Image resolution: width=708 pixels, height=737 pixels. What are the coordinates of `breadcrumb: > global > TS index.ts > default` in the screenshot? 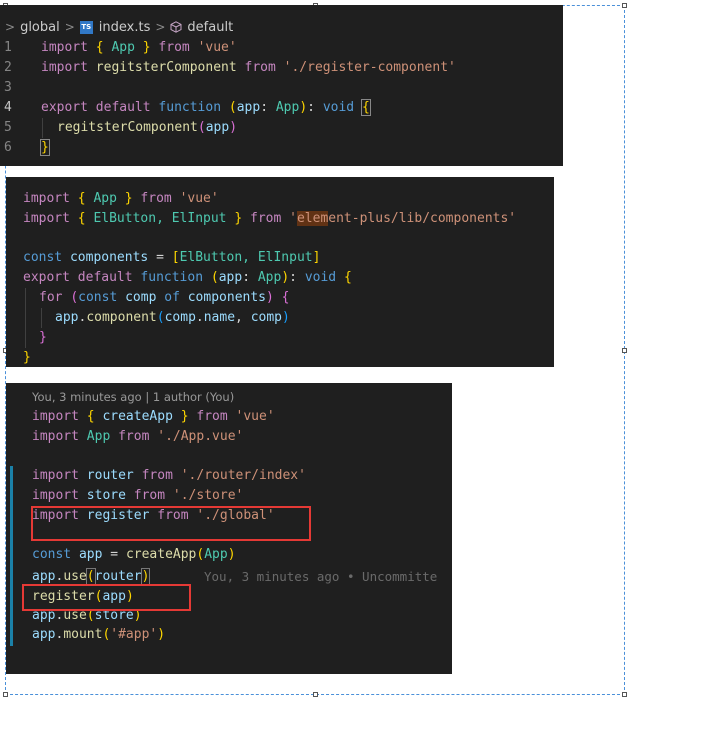 It's located at (116, 27).